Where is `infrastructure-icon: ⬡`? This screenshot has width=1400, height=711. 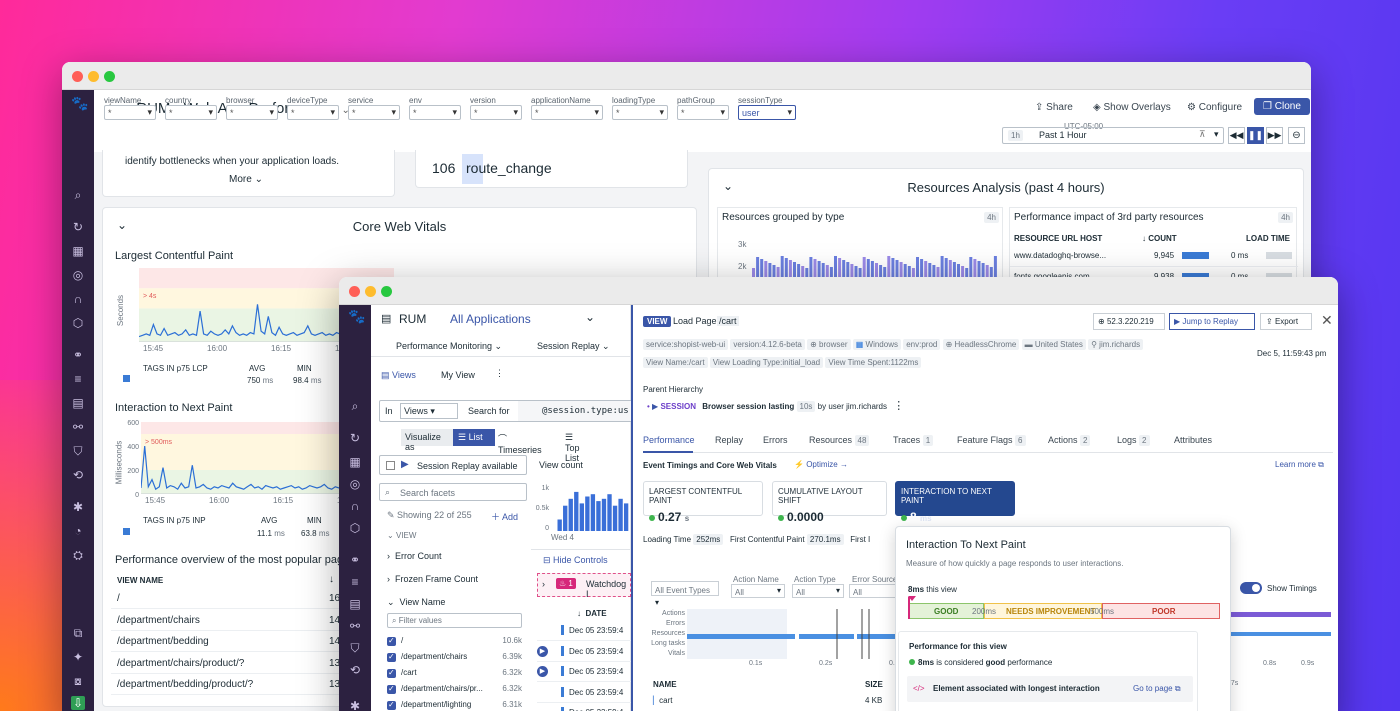
infrastructure-icon: ⬡ is located at coordinates (78, 323).